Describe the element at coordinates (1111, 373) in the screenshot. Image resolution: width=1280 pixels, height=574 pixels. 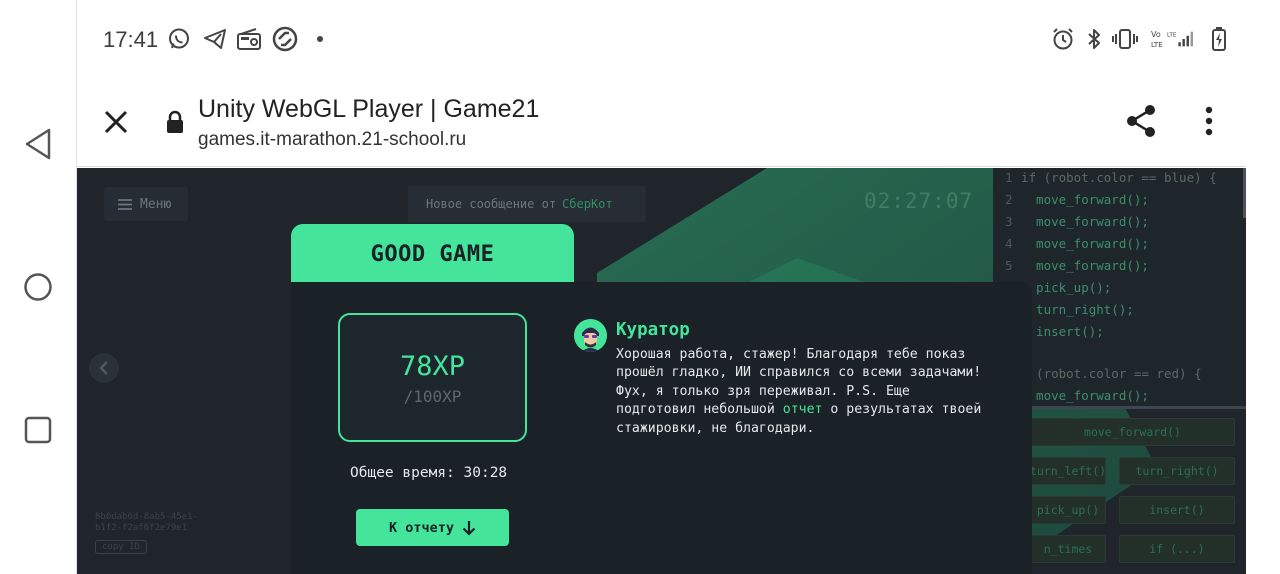
I see `code-line: (robot.color == red) {` at that location.